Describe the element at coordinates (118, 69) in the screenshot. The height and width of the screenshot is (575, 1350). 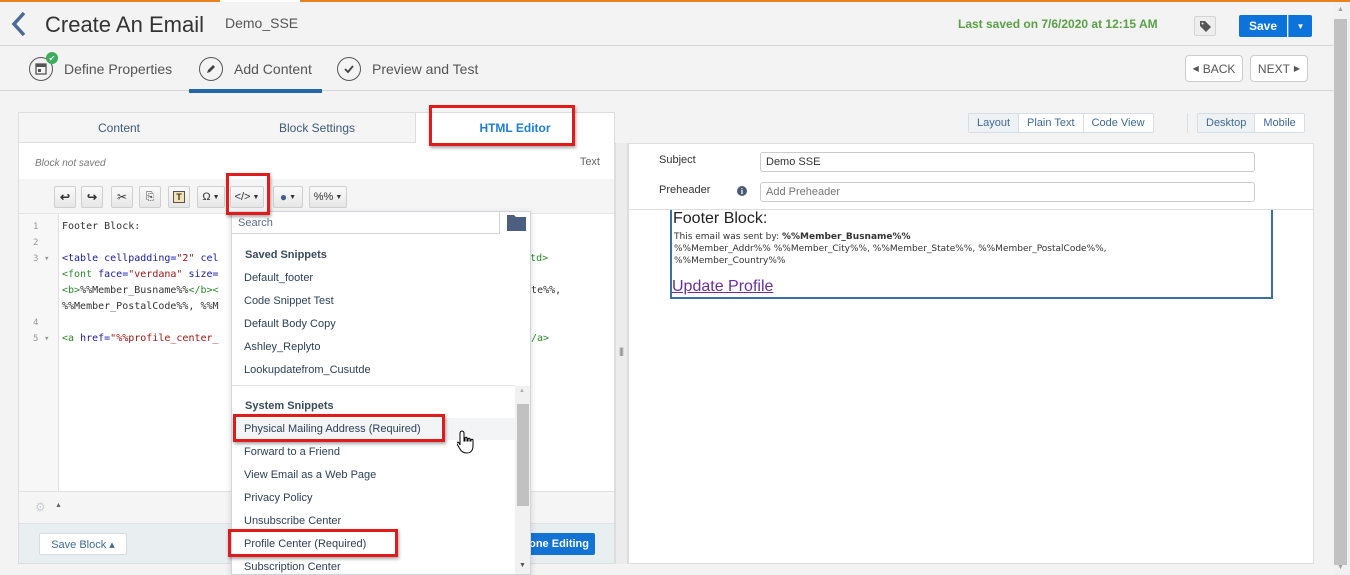
I see `step-label: Define Properties` at that location.